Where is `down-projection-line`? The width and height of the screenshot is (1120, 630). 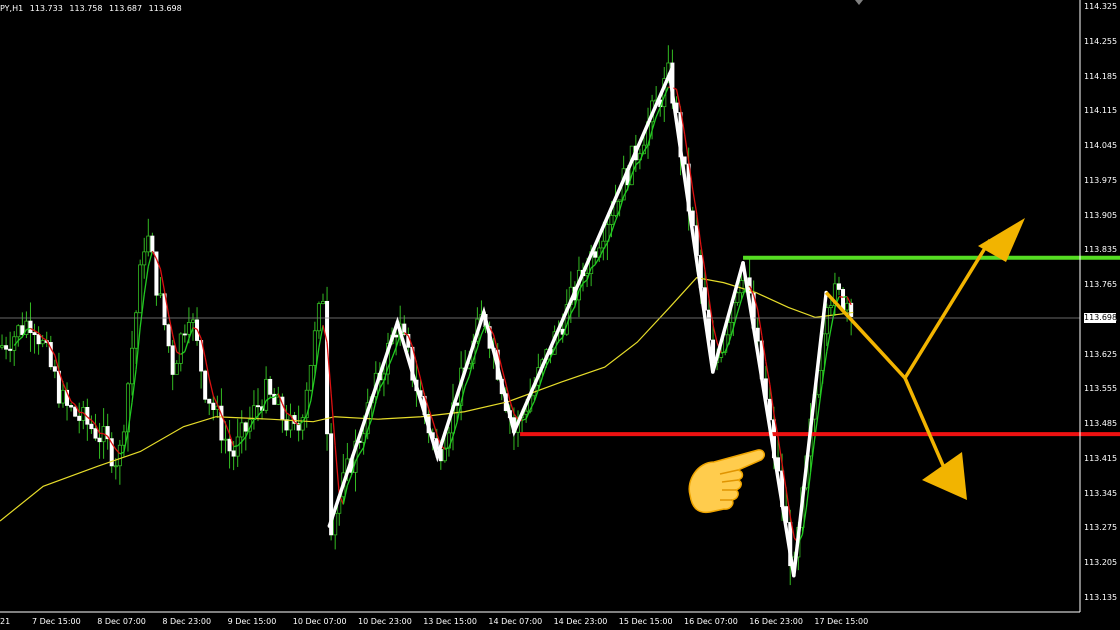
down-projection-line is located at coordinates (925, 424).